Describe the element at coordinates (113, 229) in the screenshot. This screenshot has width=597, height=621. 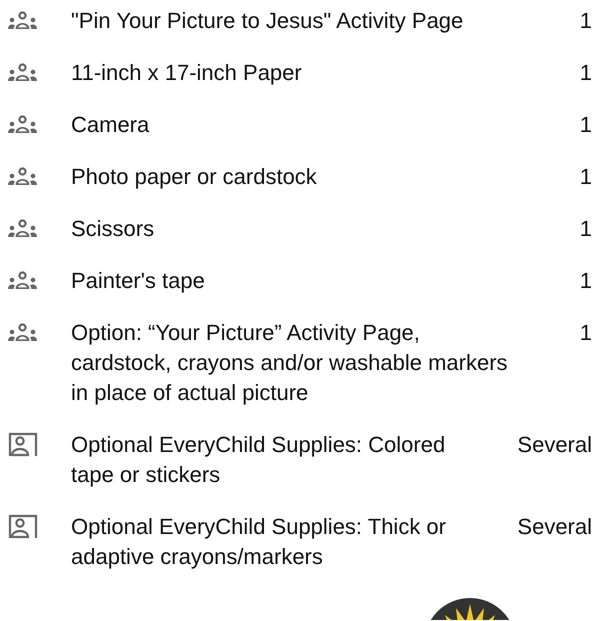
I see `supply-name: Scissors` at that location.